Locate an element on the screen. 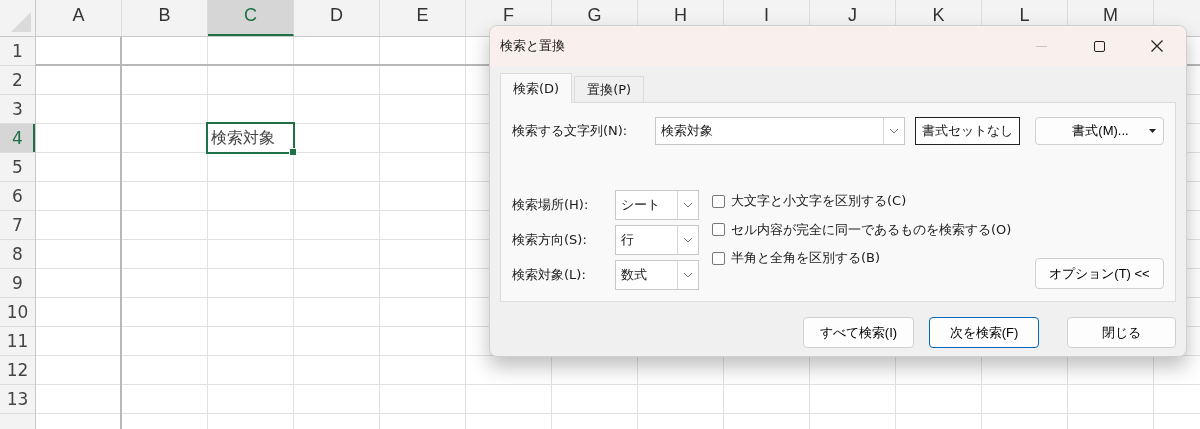 Image resolution: width=1200 pixels, height=429 pixels. tab: 置換(P) is located at coordinates (609, 89).